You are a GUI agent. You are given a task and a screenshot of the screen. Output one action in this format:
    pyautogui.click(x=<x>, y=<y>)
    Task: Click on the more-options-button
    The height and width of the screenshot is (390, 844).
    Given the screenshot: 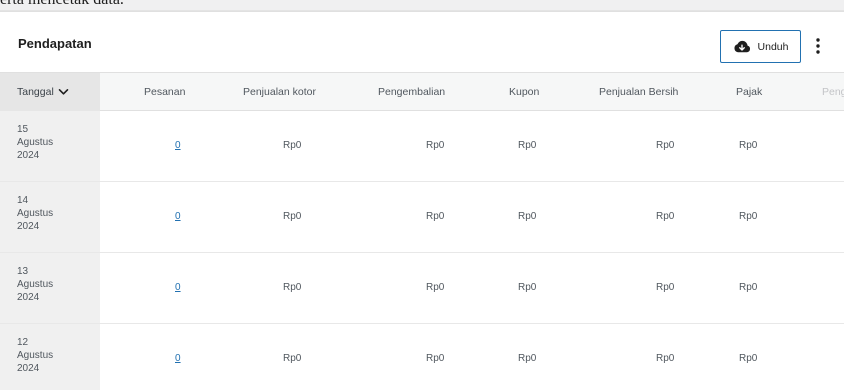 What is the action you would take?
    pyautogui.click(x=818, y=46)
    